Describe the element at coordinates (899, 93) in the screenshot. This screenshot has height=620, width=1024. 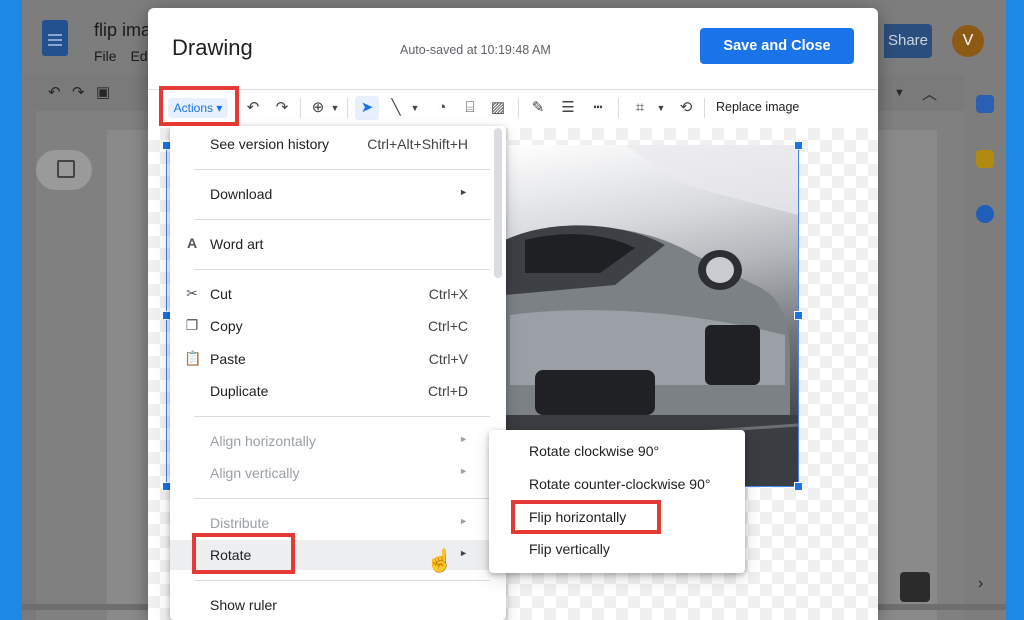
I see `chevron-down-icon: ▼` at that location.